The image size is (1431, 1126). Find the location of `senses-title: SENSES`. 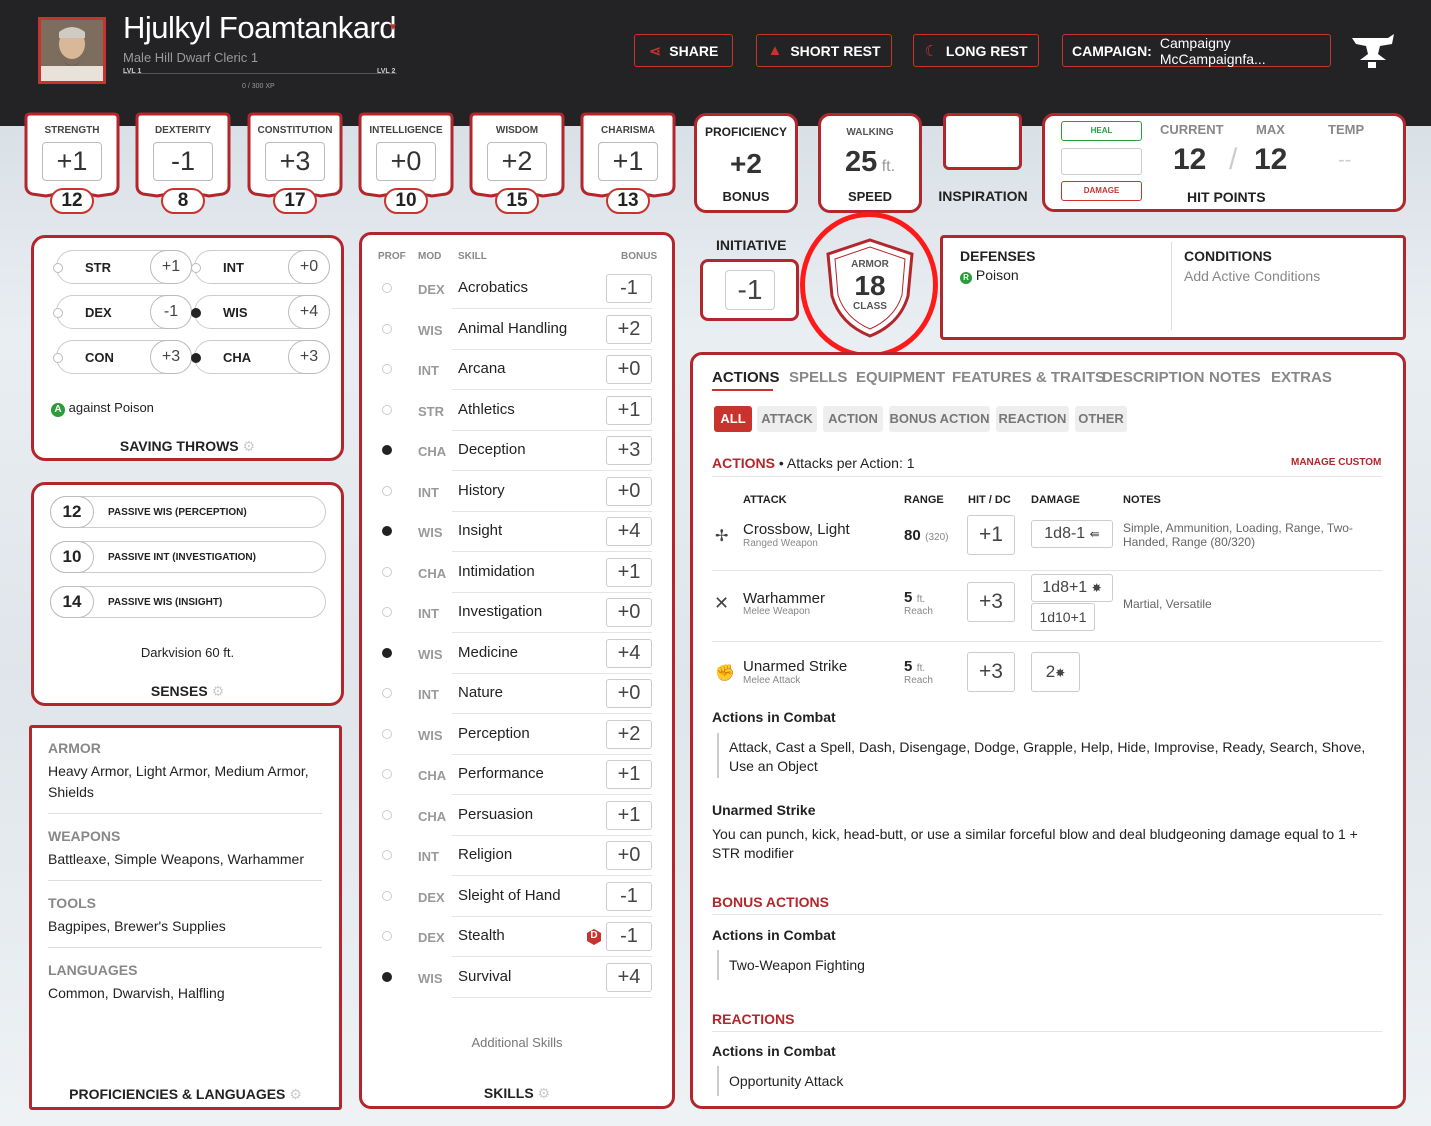

senses-title: SENSES is located at coordinates (179, 691).